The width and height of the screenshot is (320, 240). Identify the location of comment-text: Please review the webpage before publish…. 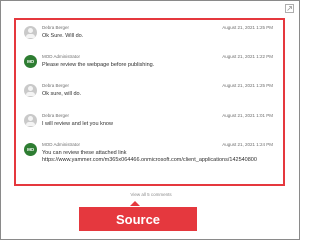
(98, 65).